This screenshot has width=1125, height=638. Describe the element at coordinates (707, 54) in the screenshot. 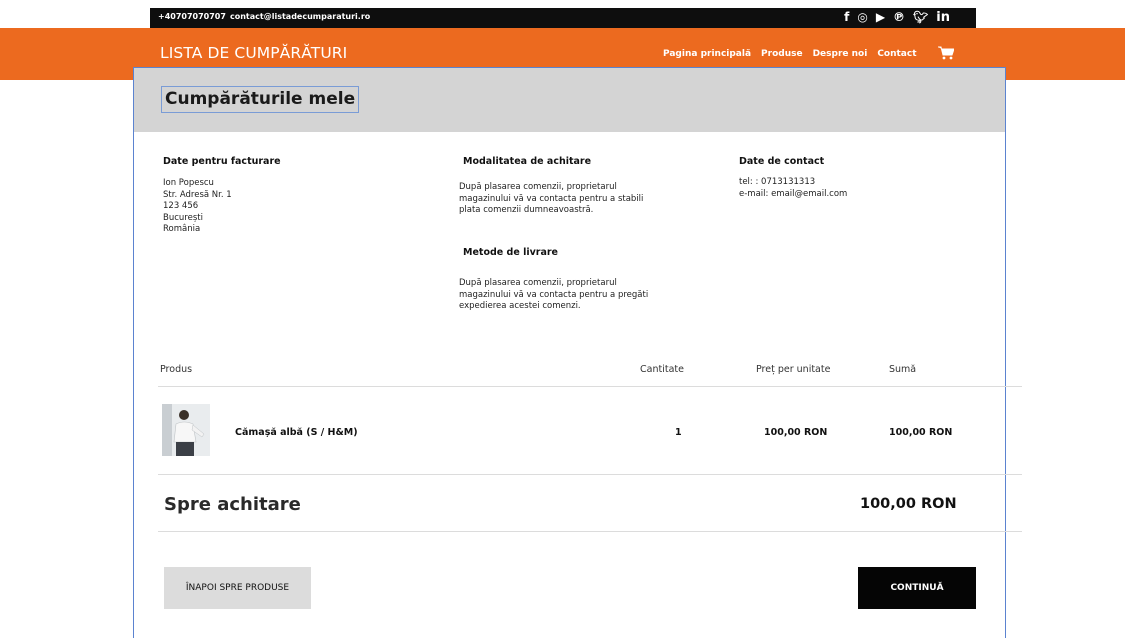

I see `nav-item-home: Pagina principală` at that location.